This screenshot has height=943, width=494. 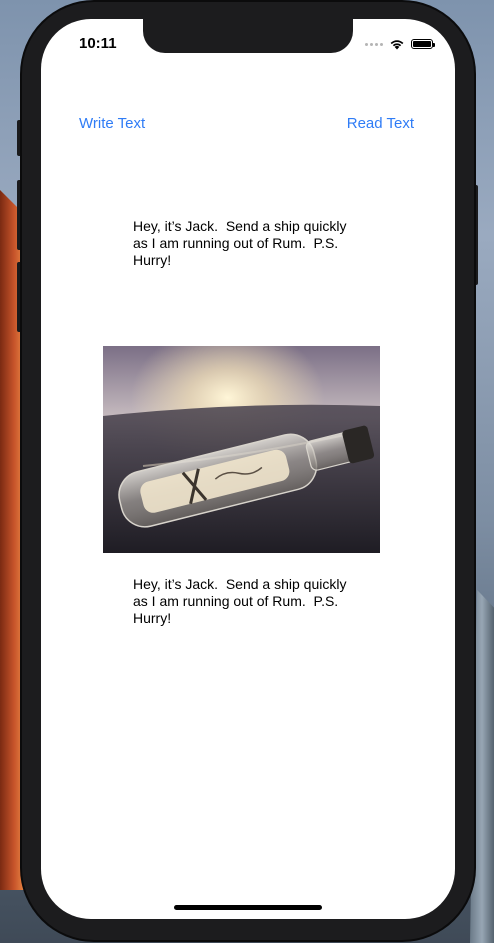 I want to click on battery-icon, so click(x=423, y=44).